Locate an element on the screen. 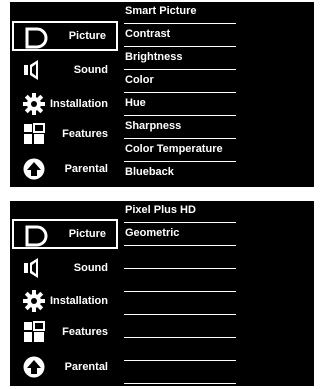 This screenshot has height=389, width=324. menu-item-geometric: Geometric is located at coordinates (180, 234).